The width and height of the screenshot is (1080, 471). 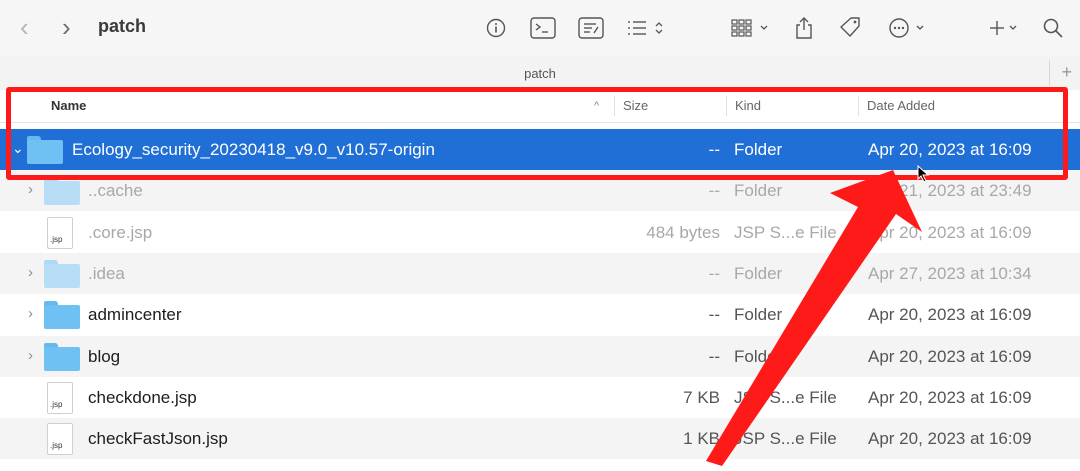 What do you see at coordinates (923, 174) in the screenshot?
I see `mouse-cursor-icon` at bounding box center [923, 174].